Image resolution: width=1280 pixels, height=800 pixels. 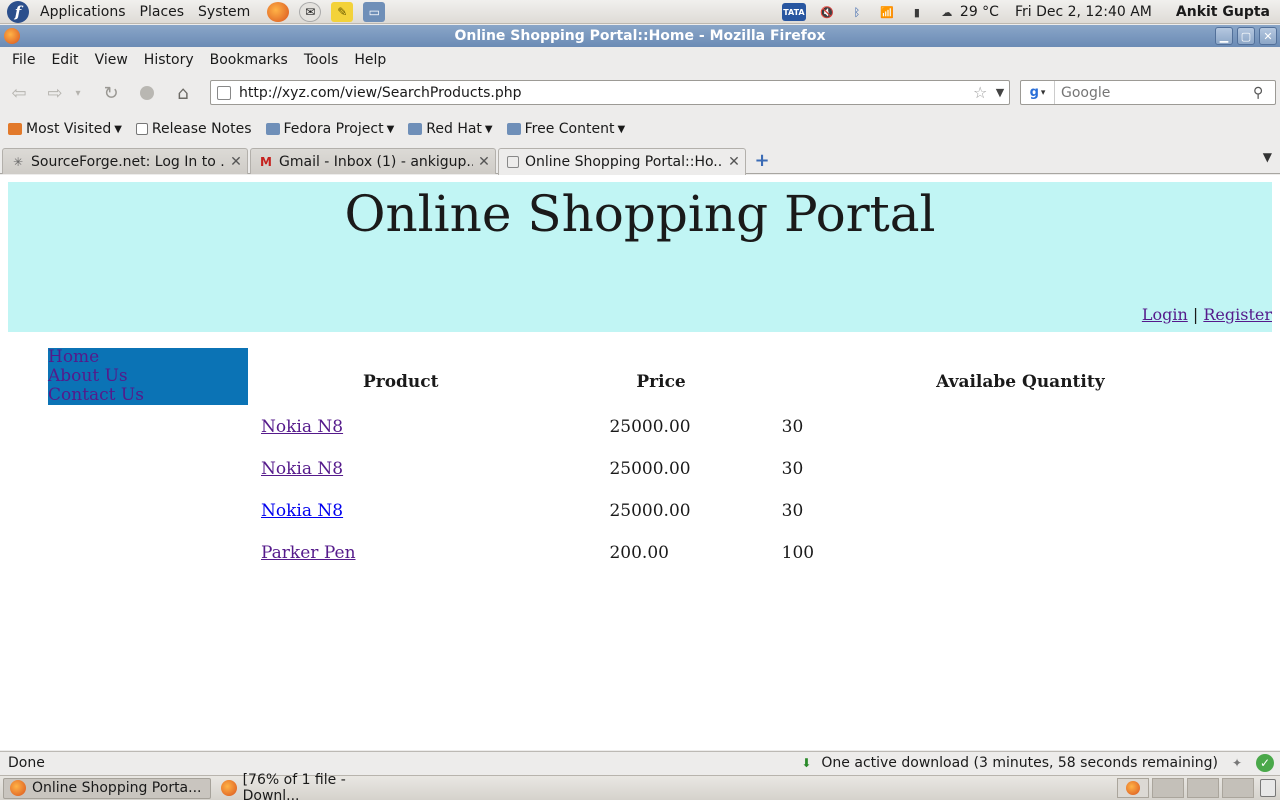 What do you see at coordinates (1154, 92) in the screenshot?
I see `search-input` at bounding box center [1154, 92].